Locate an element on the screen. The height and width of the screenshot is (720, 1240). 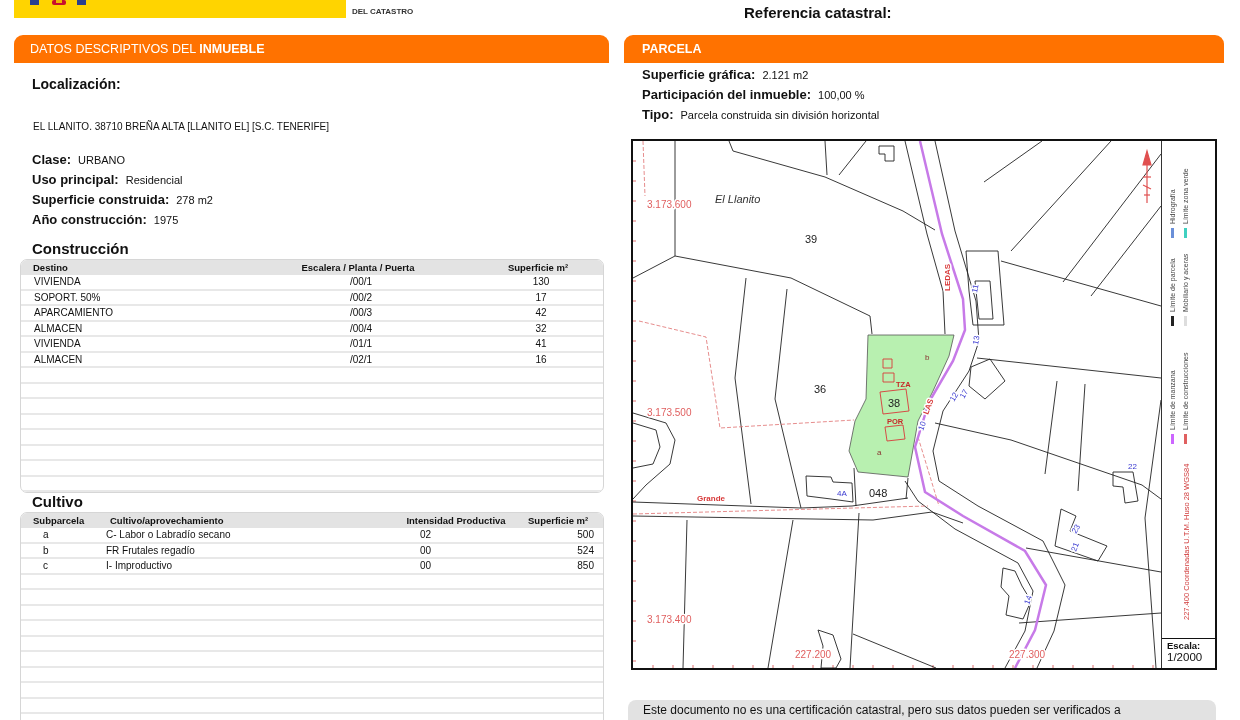
table-value: /01/1 is located at coordinates (361, 343).